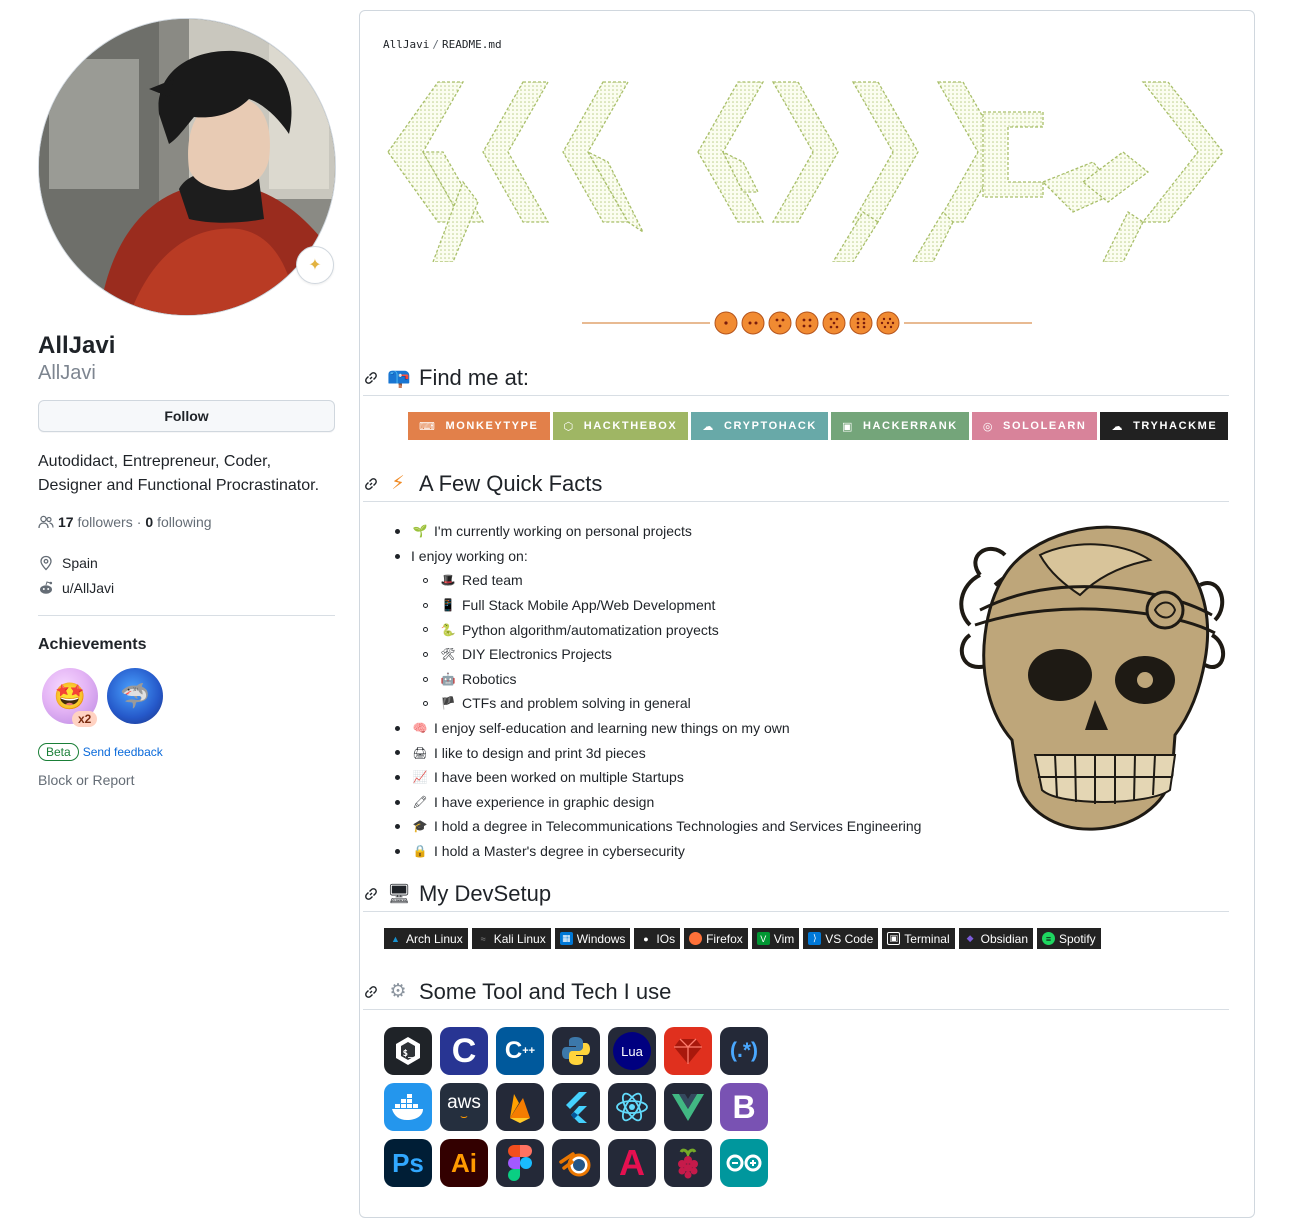  I want to click on beta-badge: Beta, so click(58, 752).